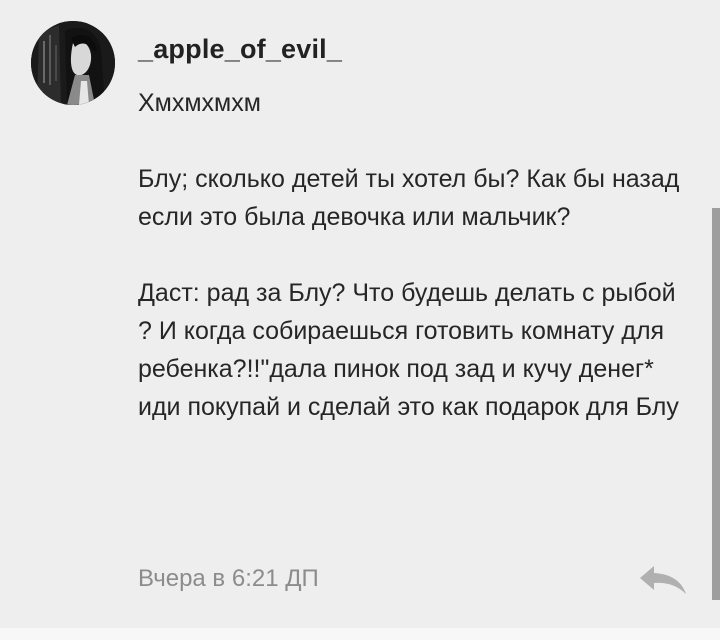 The height and width of the screenshot is (640, 720). Describe the element at coordinates (228, 578) in the screenshot. I see `comment-timestamp: Вчера в 6:21 ДП` at that location.